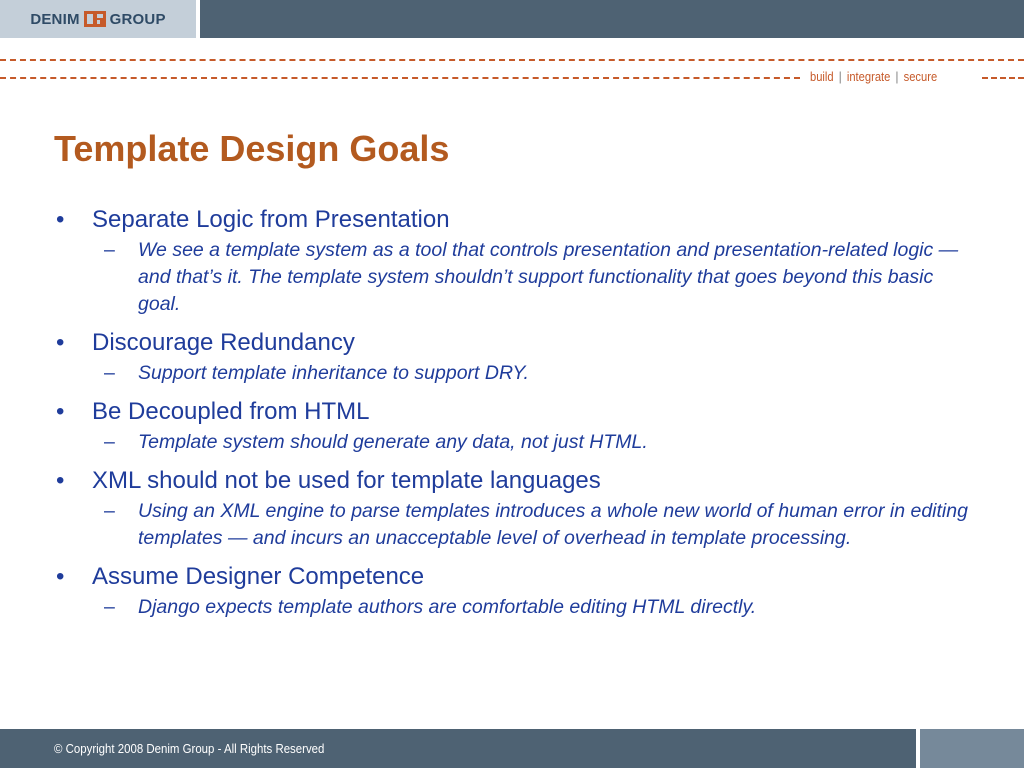 The height and width of the screenshot is (768, 1024). Describe the element at coordinates (972, 748) in the screenshot. I see `footer-accent-block` at that location.